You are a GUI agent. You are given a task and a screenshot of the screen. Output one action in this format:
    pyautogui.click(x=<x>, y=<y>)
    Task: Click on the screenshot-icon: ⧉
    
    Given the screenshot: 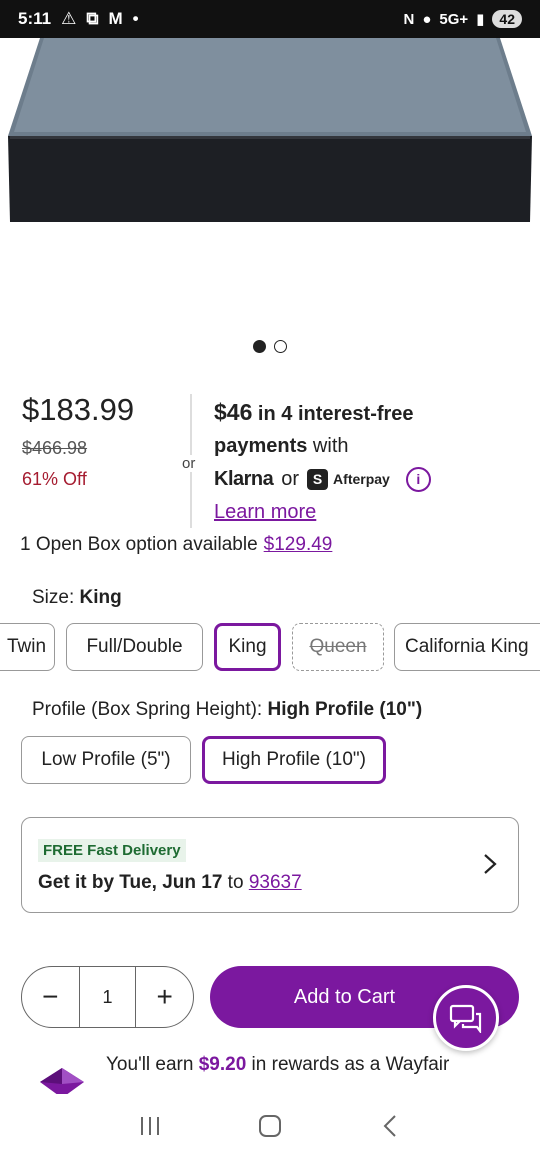 What is the action you would take?
    pyautogui.click(x=92, y=18)
    